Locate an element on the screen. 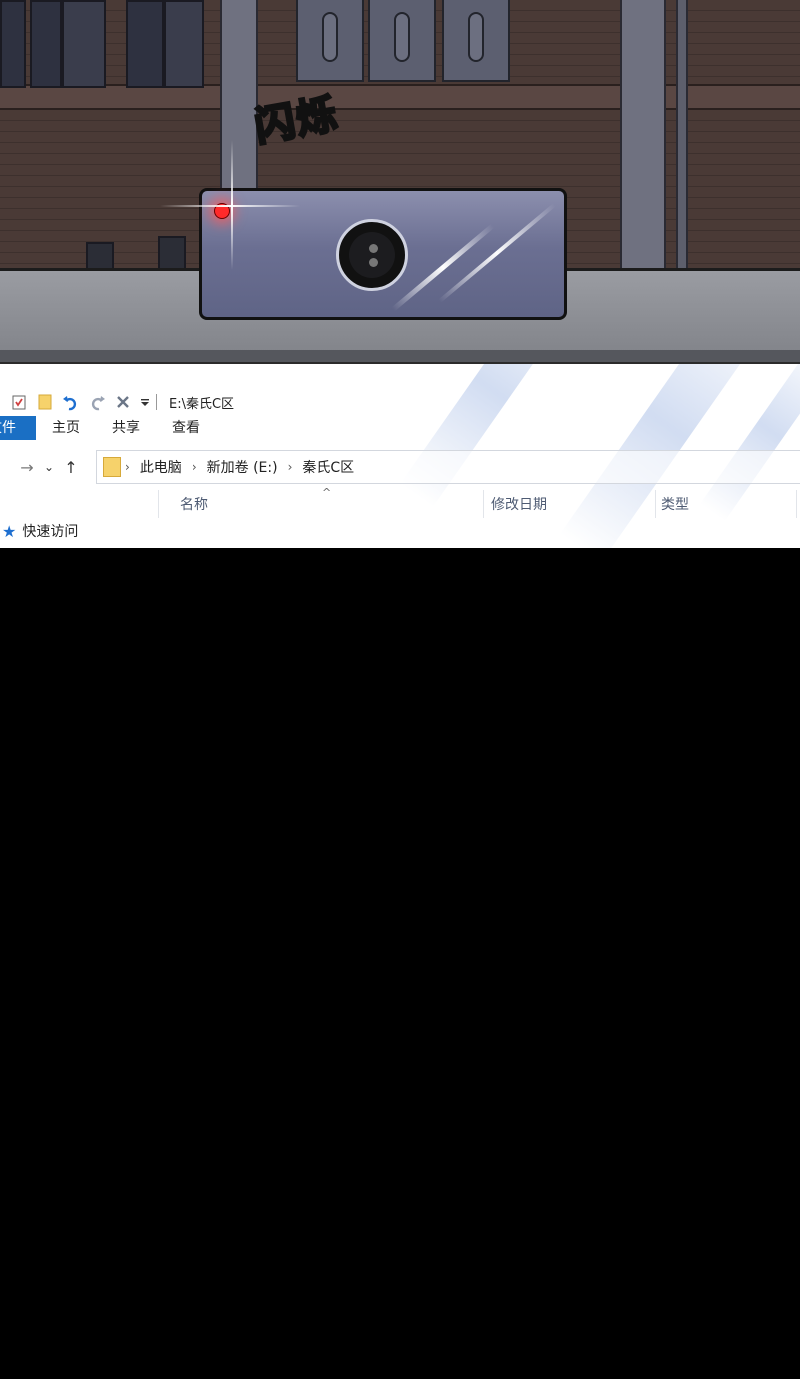 The image size is (800, 1379). tab-file-label: 文件 is located at coordinates (8, 428).